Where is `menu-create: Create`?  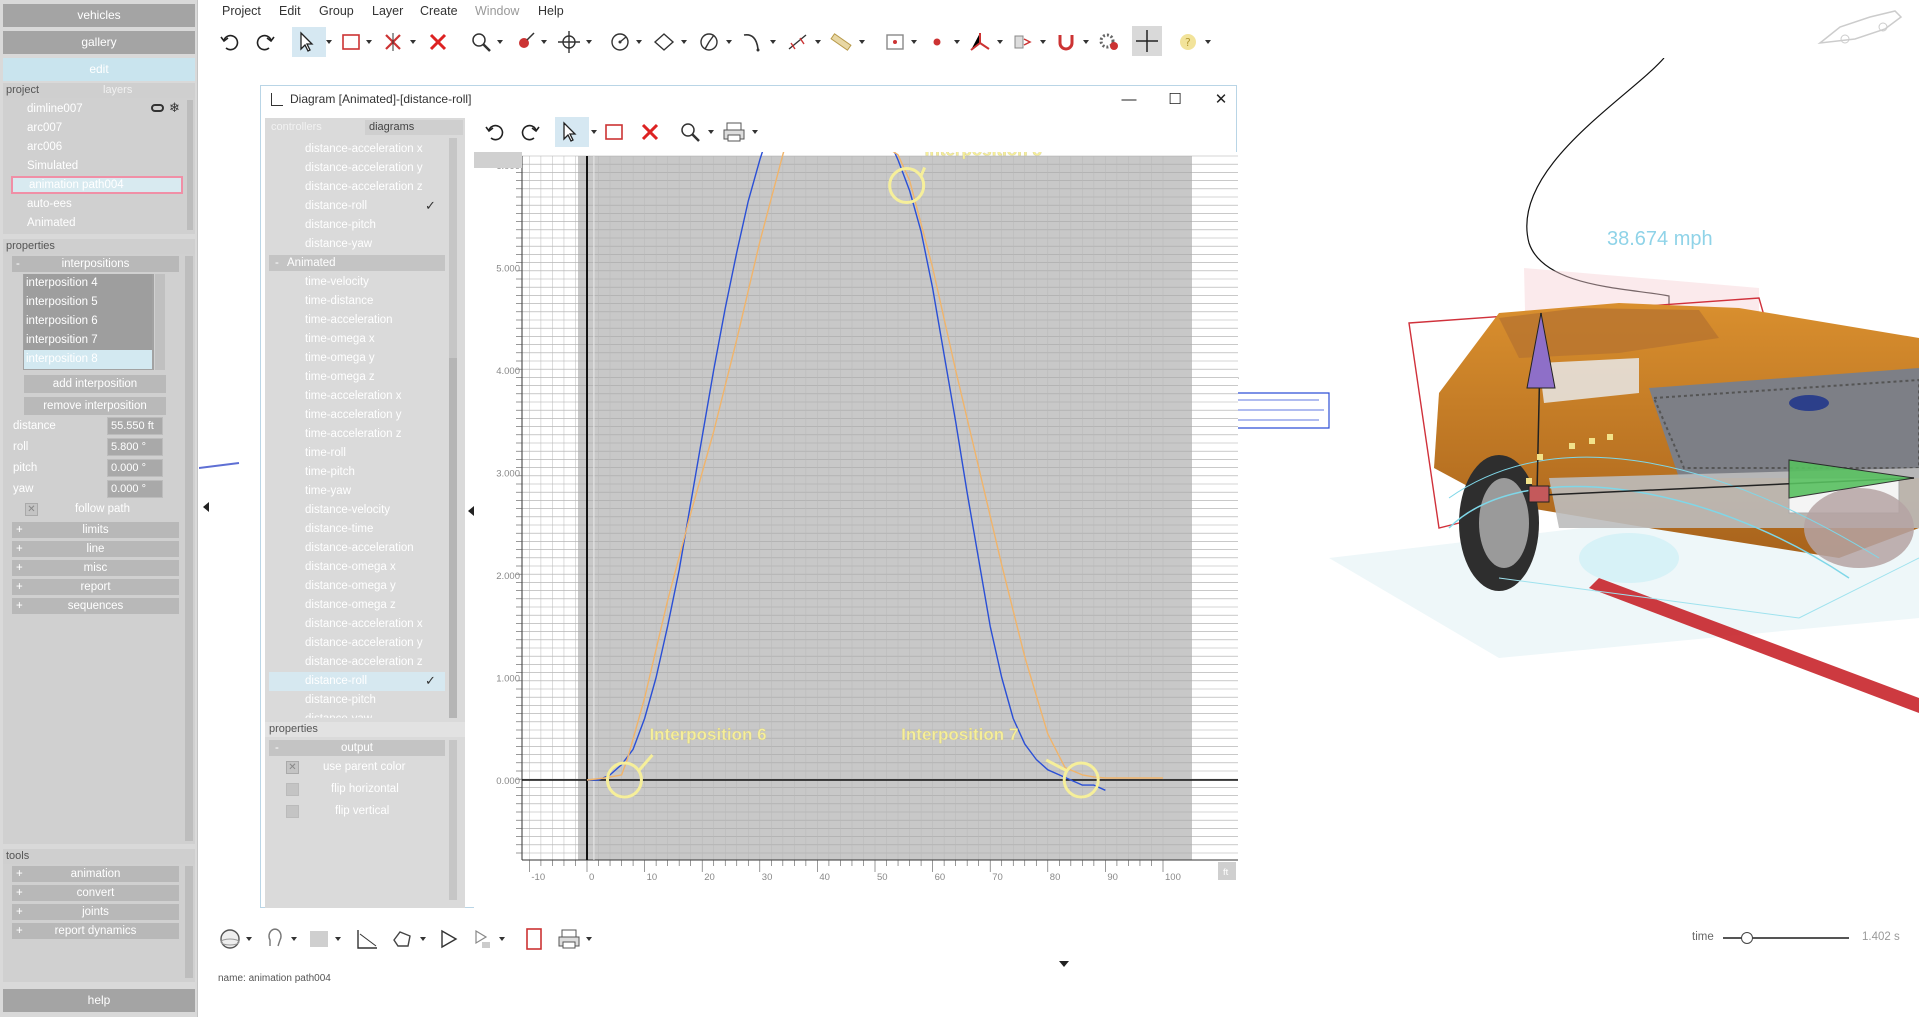 menu-create: Create is located at coordinates (439, 11).